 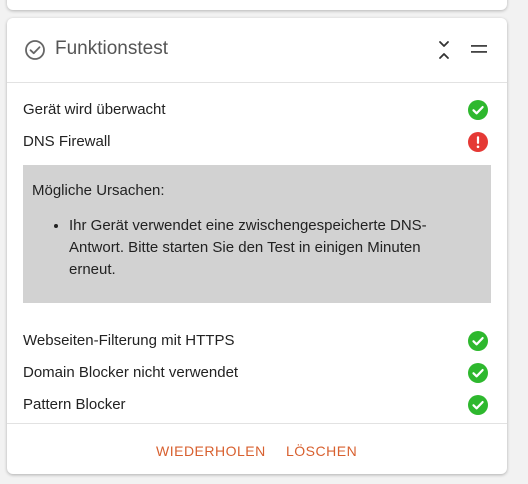 What do you see at coordinates (35, 50) in the screenshot?
I see `check-circle-outline-icon` at bounding box center [35, 50].